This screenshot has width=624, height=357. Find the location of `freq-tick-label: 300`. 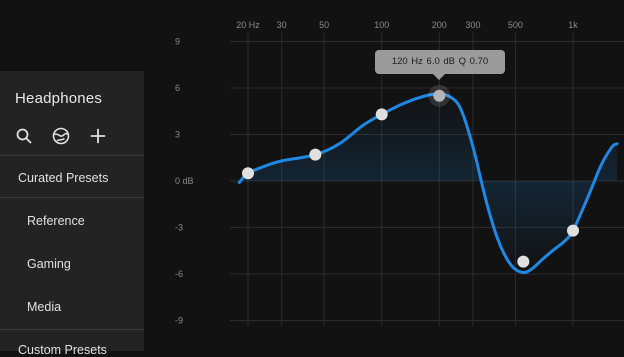

freq-tick-label: 300 is located at coordinates (472, 25).